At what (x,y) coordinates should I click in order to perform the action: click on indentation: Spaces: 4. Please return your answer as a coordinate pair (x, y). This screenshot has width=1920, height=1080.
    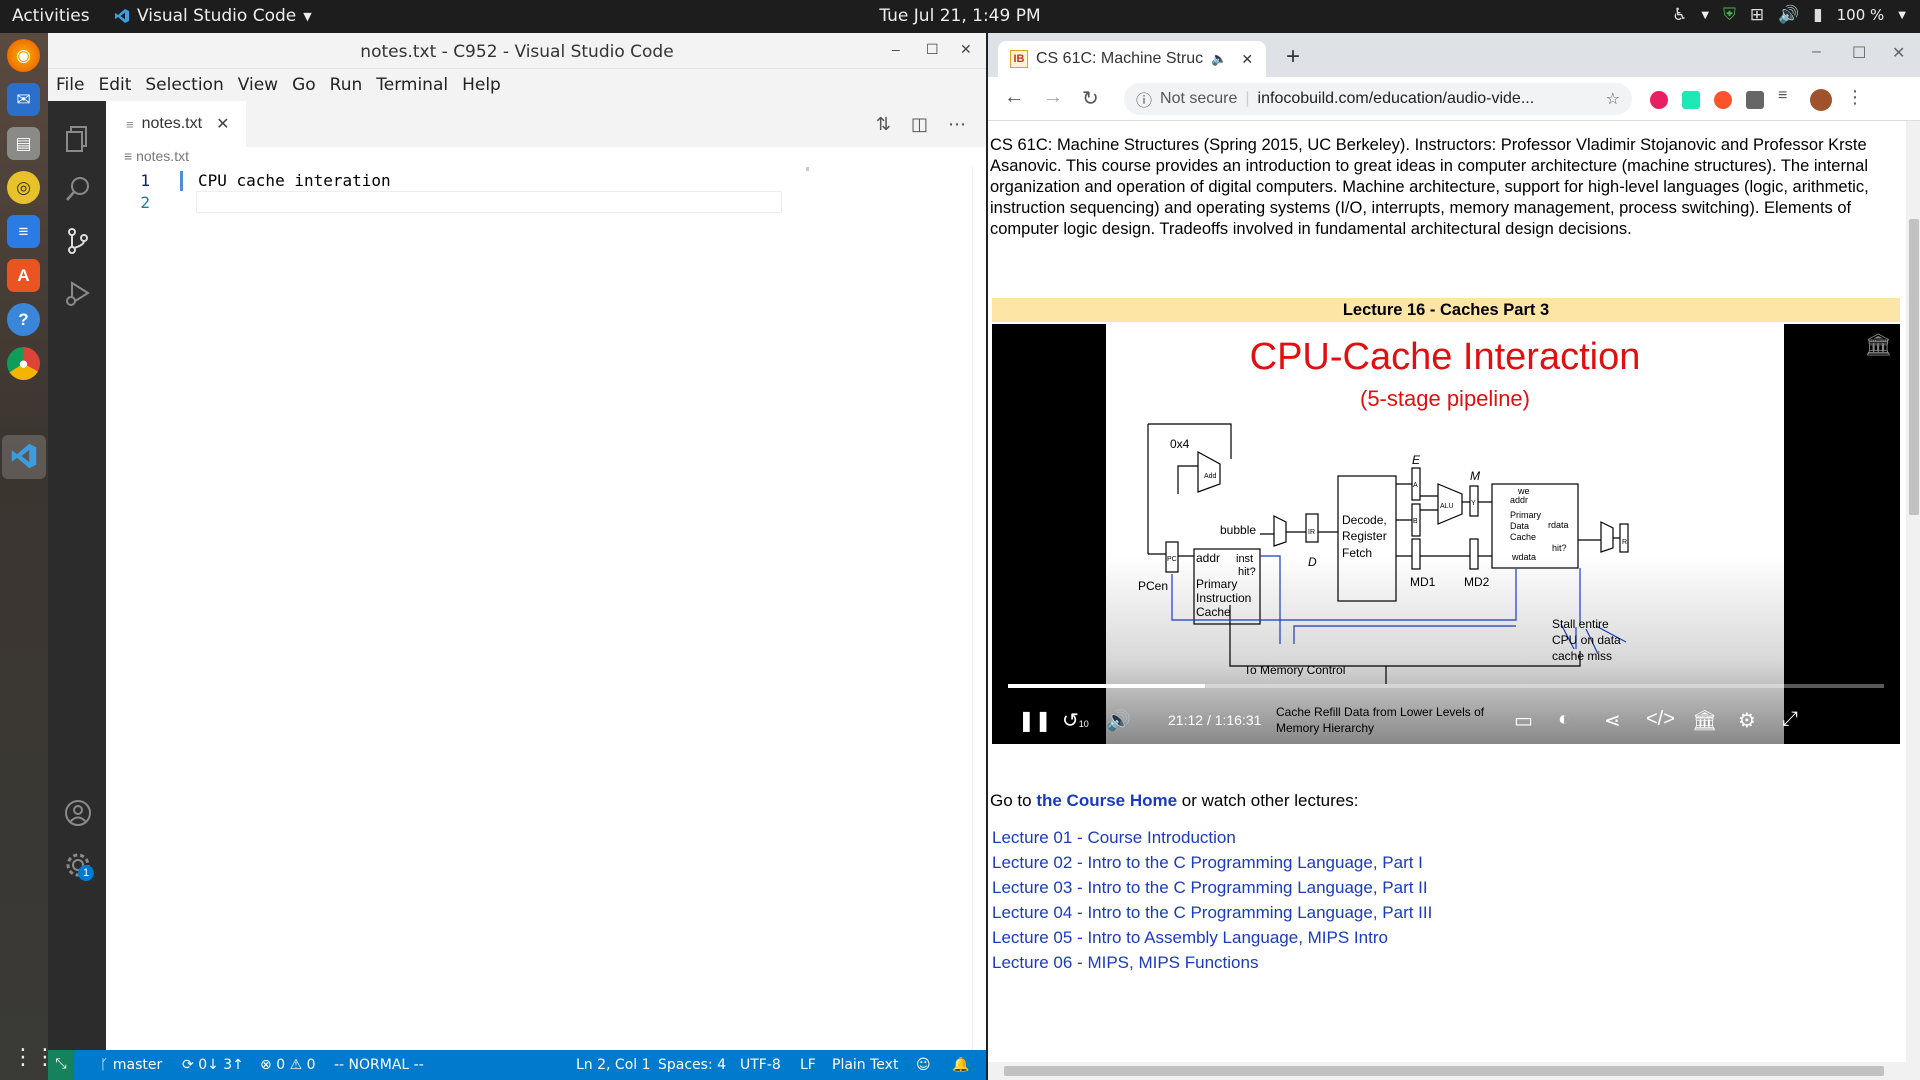
    Looking at the image, I should click on (692, 1065).